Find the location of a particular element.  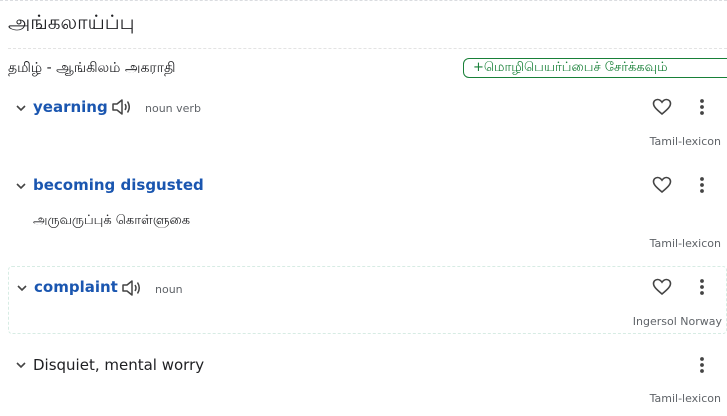

header-divider is located at coordinates (367, 48).